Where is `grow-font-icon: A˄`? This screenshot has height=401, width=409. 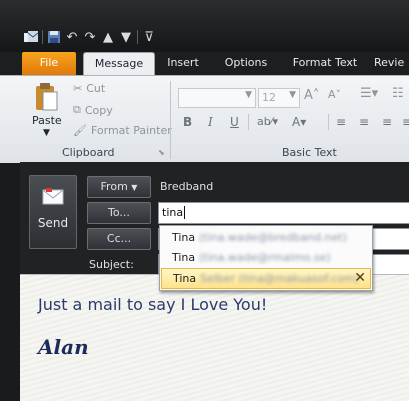 grow-font-icon: A˄ is located at coordinates (311, 95).